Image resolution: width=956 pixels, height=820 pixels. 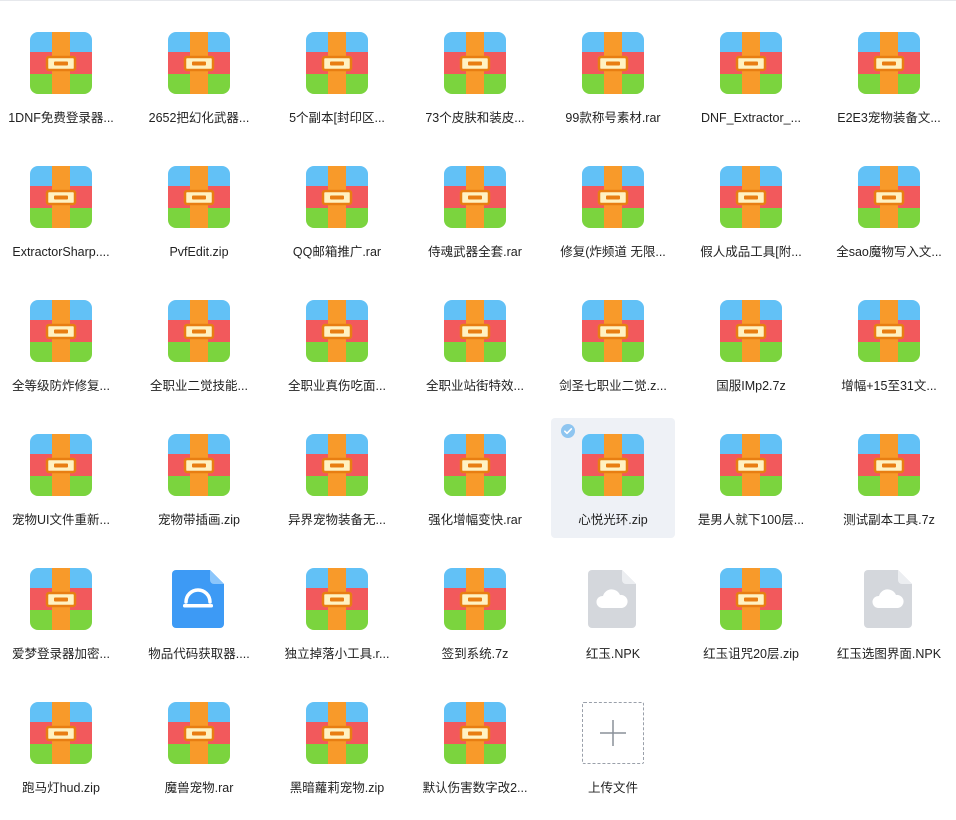 I want to click on file-item: QQ邮箱推广.rar, so click(x=337, y=210).